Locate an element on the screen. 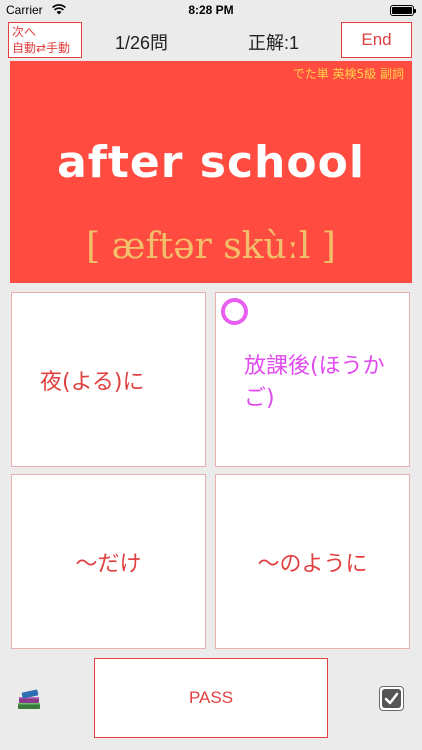  choice-button-4: ～のように is located at coordinates (312, 561).